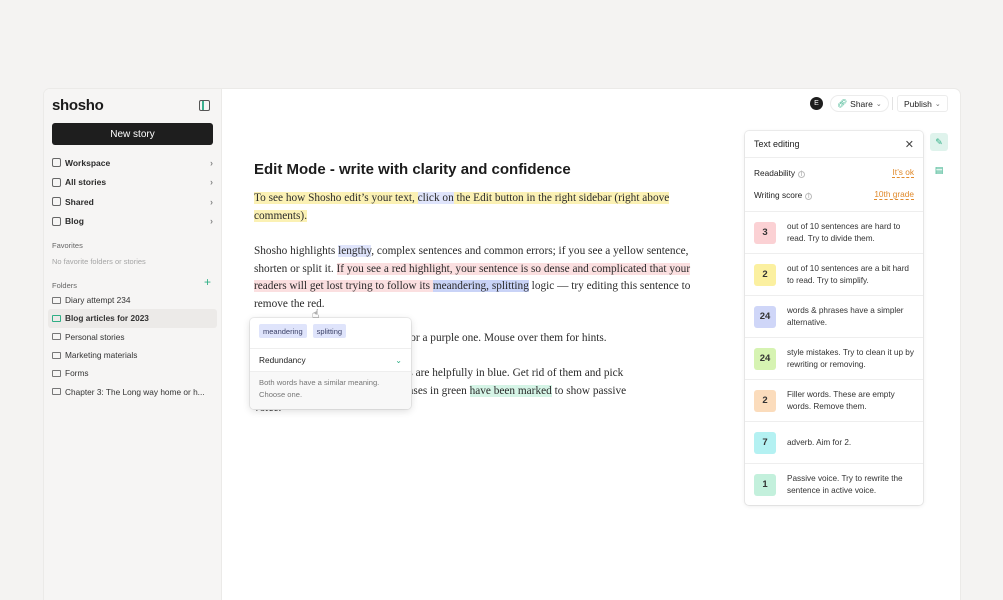 The width and height of the screenshot is (1003, 600). I want to click on folder-item: Personal stories, so click(132, 337).